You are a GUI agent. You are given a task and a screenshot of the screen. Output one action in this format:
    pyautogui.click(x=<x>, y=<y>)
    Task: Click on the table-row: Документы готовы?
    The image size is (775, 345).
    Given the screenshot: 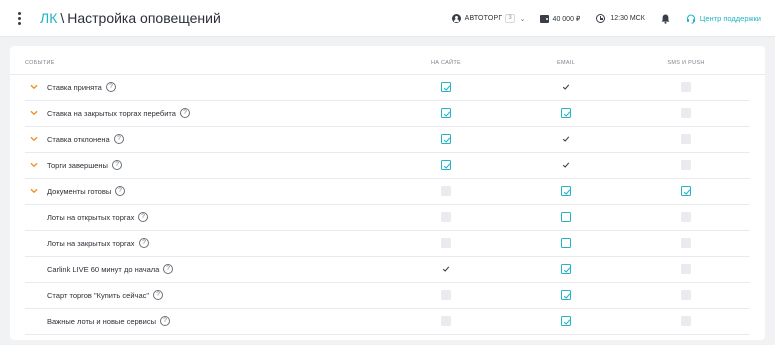 What is the action you would take?
    pyautogui.click(x=387, y=192)
    